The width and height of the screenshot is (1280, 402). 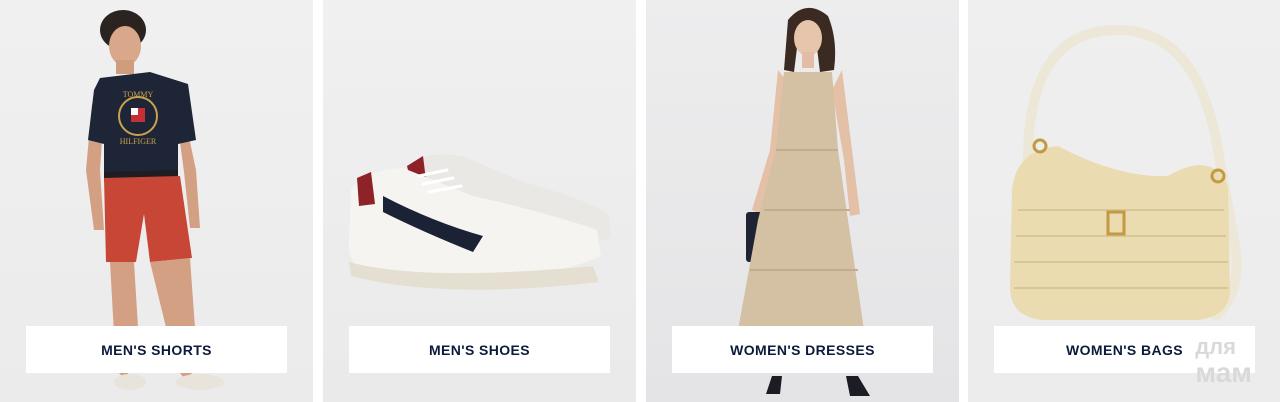 I want to click on womens-dresses-button: WOMEN'S DRESSES, so click(x=802, y=349).